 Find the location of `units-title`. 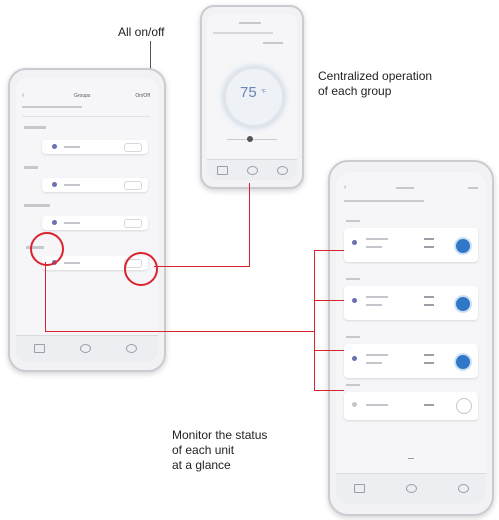

units-title is located at coordinates (405, 188).